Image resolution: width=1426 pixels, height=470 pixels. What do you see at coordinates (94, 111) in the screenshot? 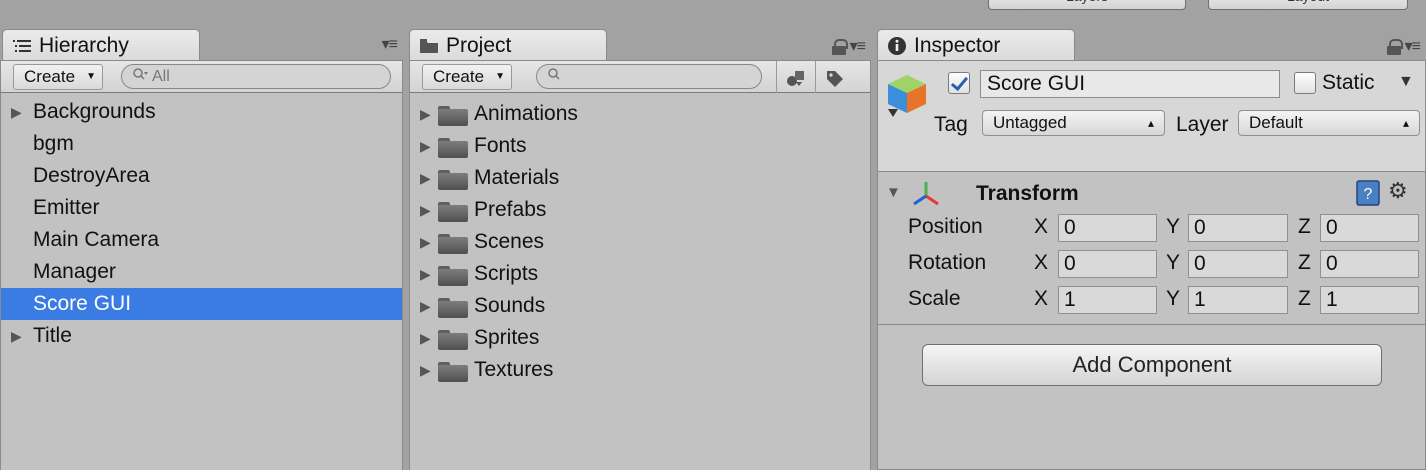
I see `hierarchy-item-label: Backgrounds` at bounding box center [94, 111].